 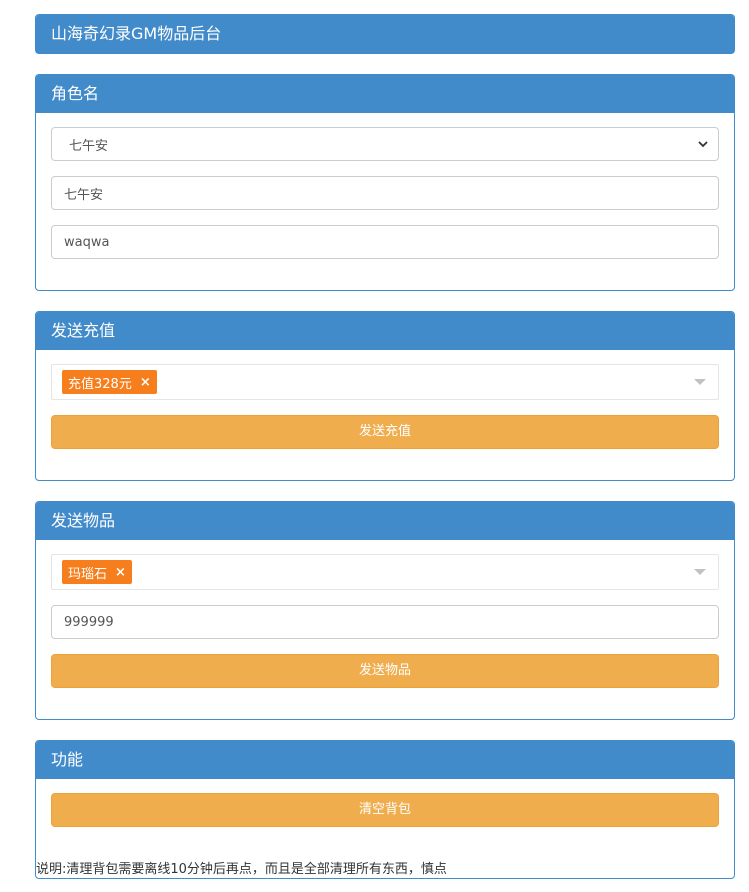 I want to click on item-panel-title: 发送物品, so click(x=385, y=521).